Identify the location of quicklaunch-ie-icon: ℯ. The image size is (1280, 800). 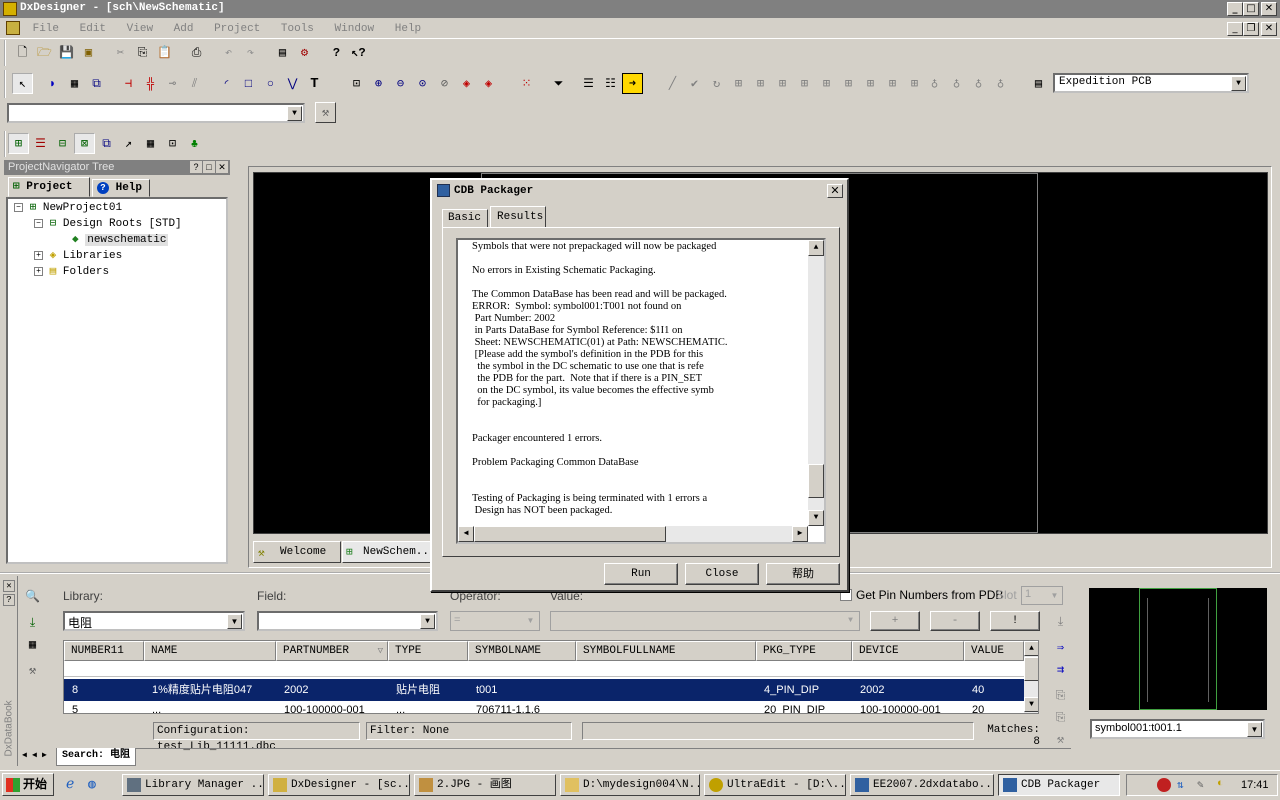
(74, 785).